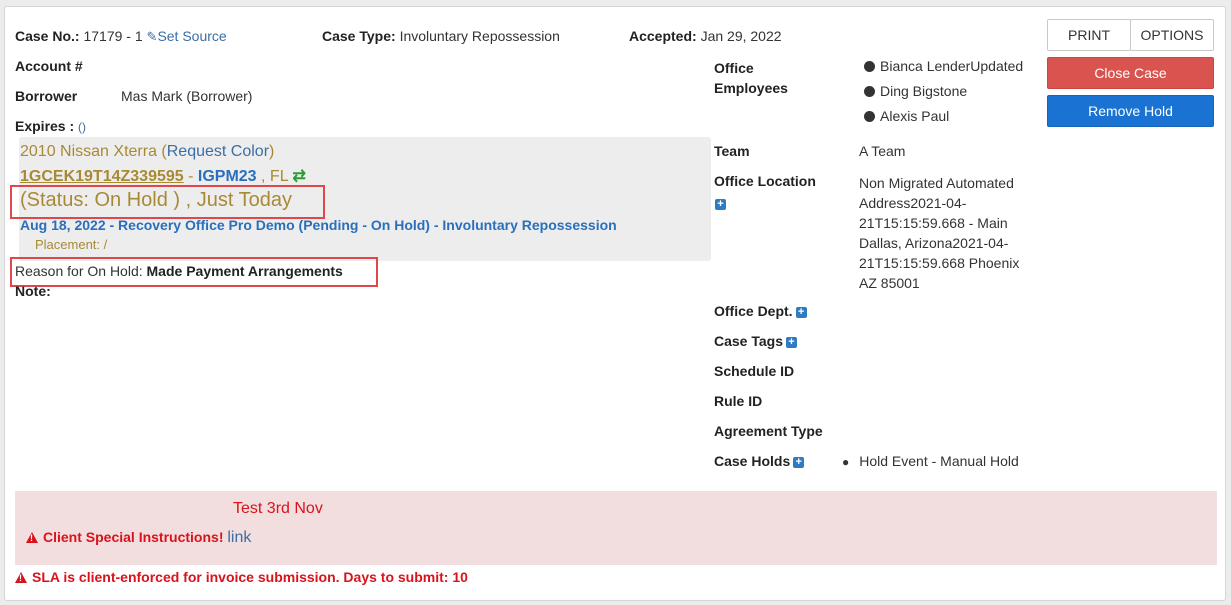 This screenshot has width=1231, height=605. What do you see at coordinates (102, 176) in the screenshot?
I see `vin-link: 1GCEK19T14Z339595` at bounding box center [102, 176].